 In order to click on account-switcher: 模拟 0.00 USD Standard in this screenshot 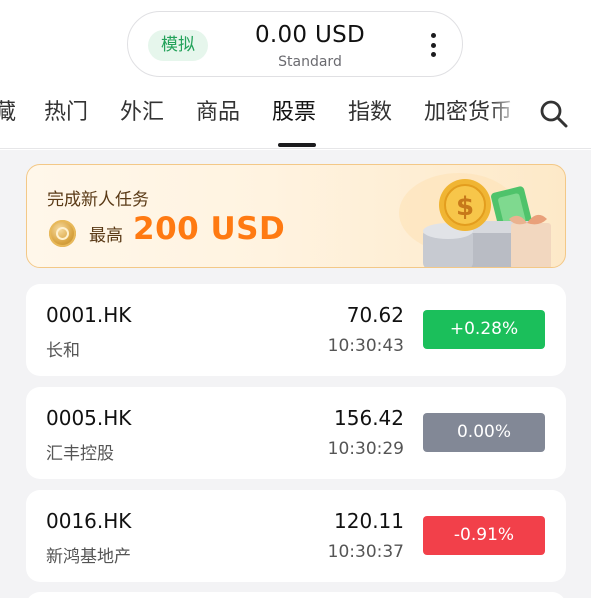, I will do `click(295, 44)`.